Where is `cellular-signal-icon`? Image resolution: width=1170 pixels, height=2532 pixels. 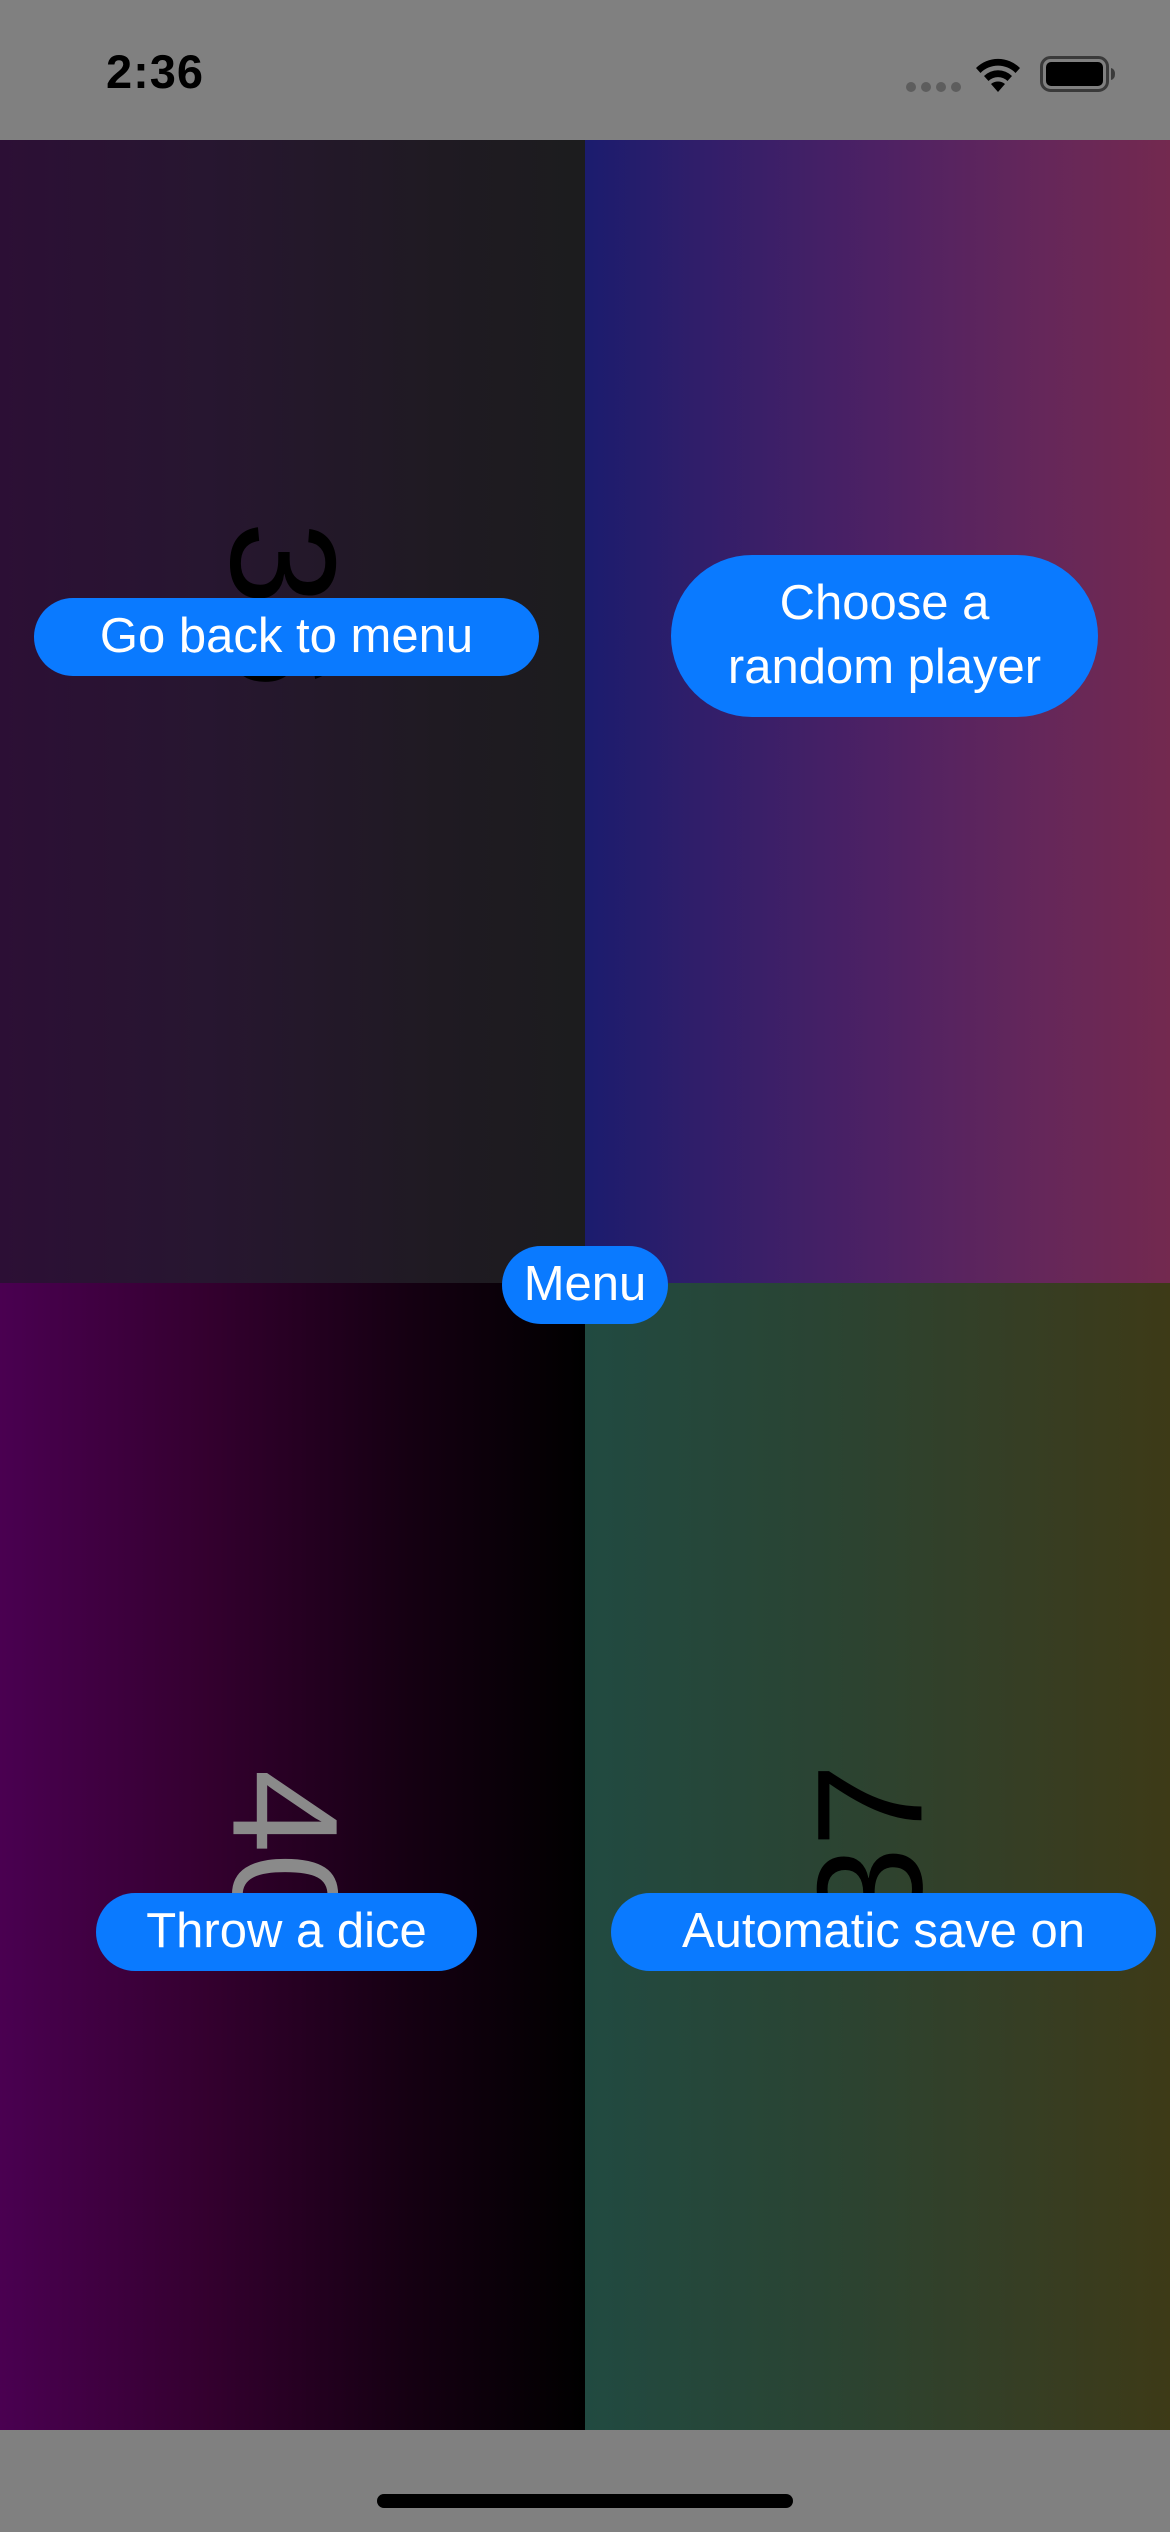
cellular-signal-icon is located at coordinates (934, 87).